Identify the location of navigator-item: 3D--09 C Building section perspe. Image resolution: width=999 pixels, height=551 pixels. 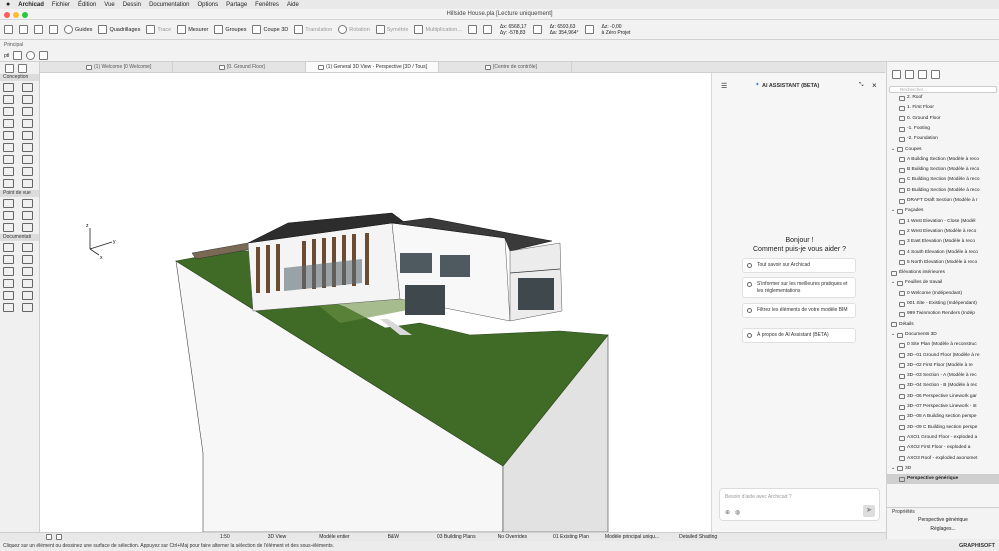
(943, 428).